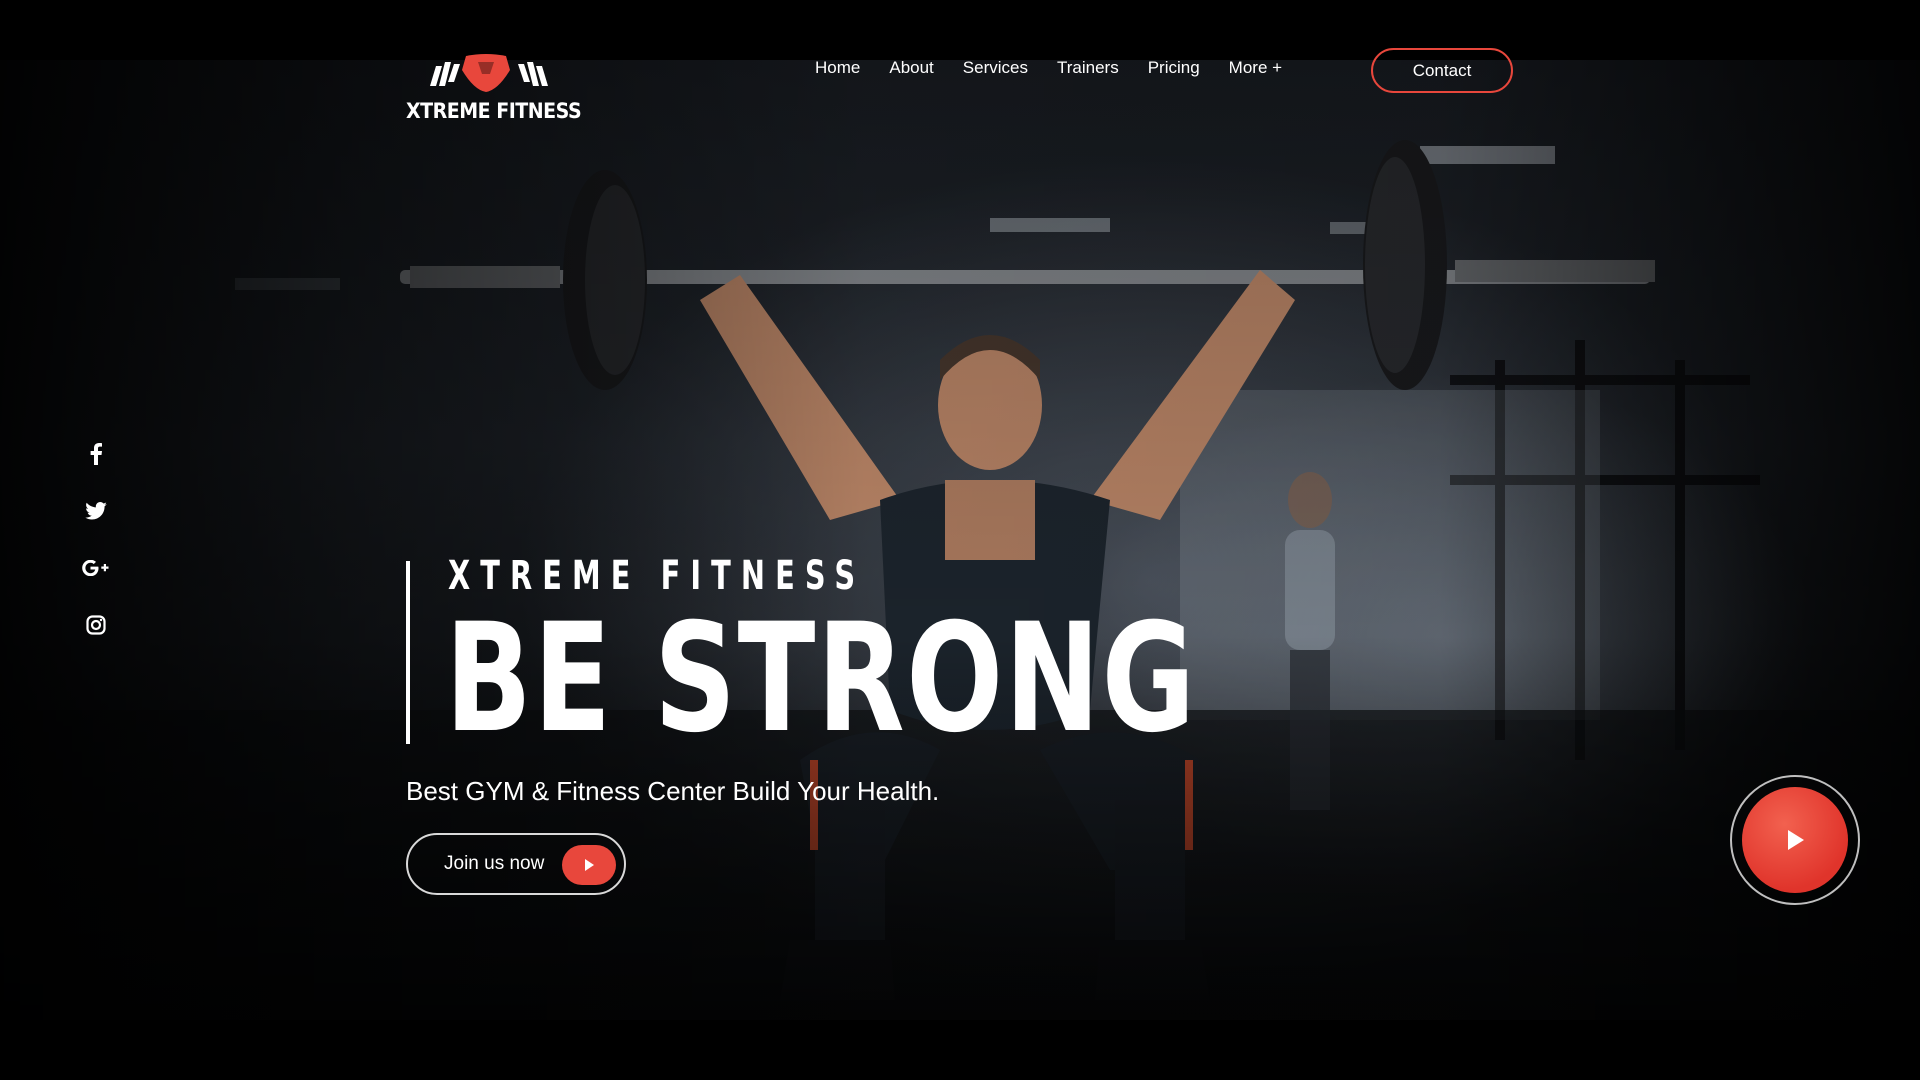 The height and width of the screenshot is (1080, 1920). What do you see at coordinates (1255, 68) in the screenshot?
I see `nav-item-more: More +` at bounding box center [1255, 68].